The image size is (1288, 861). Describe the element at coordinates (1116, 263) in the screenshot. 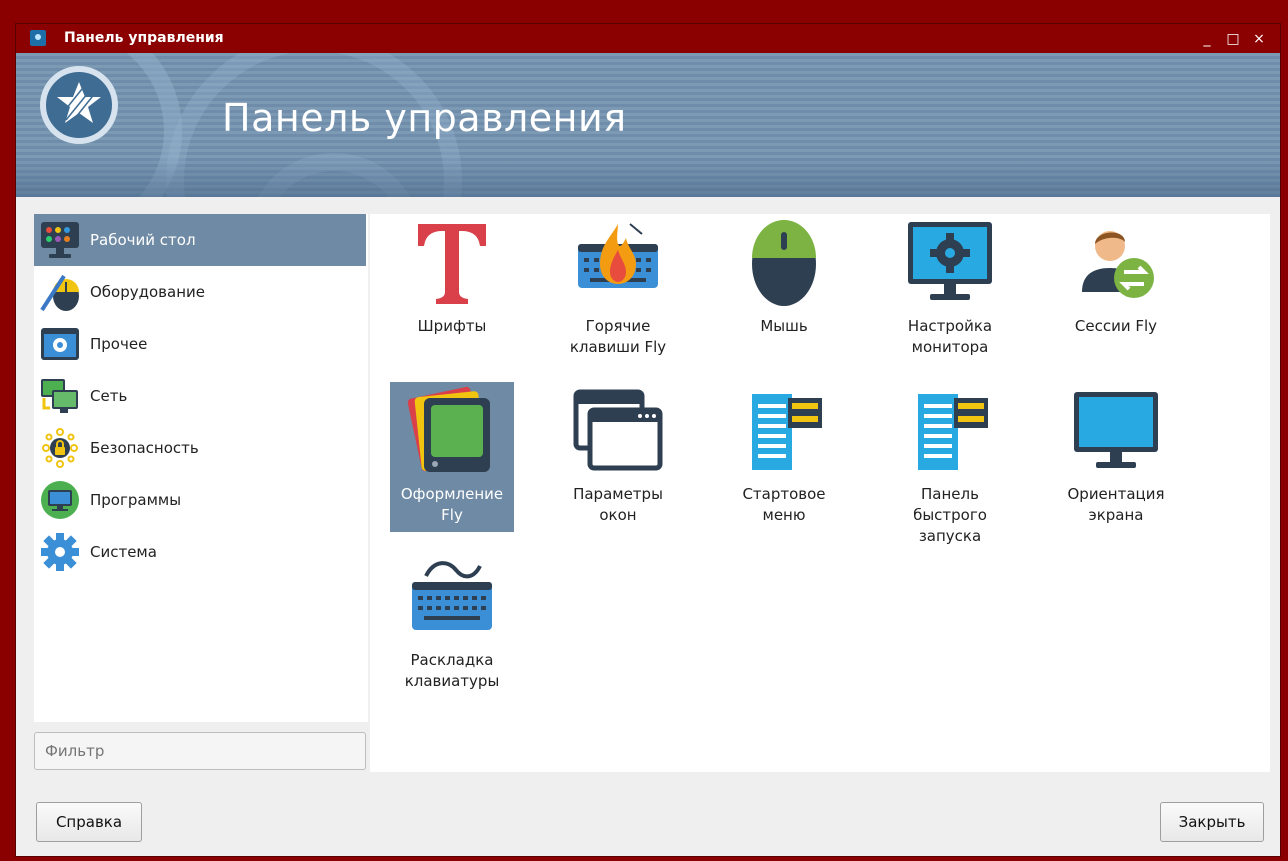

I see `sessions-icon` at that location.